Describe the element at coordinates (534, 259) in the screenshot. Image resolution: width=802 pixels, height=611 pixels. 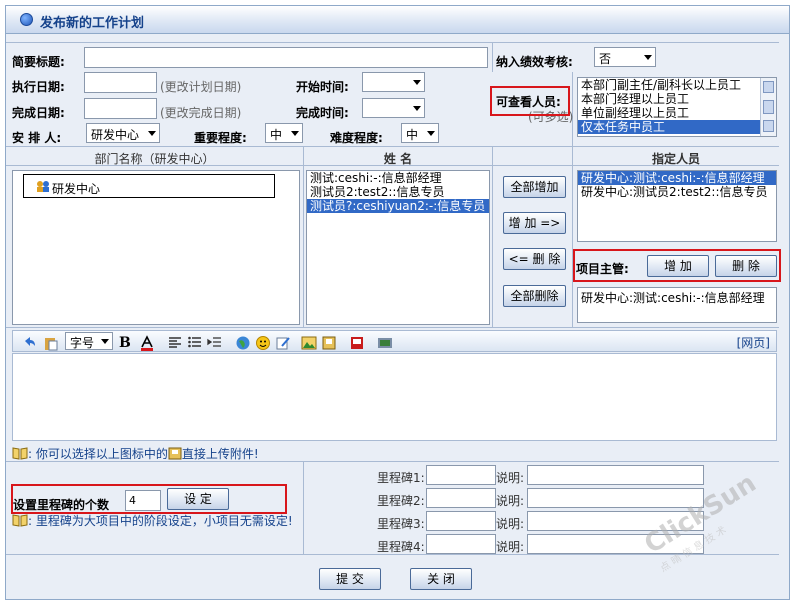
I see `remove-button: <= 删 除` at that location.